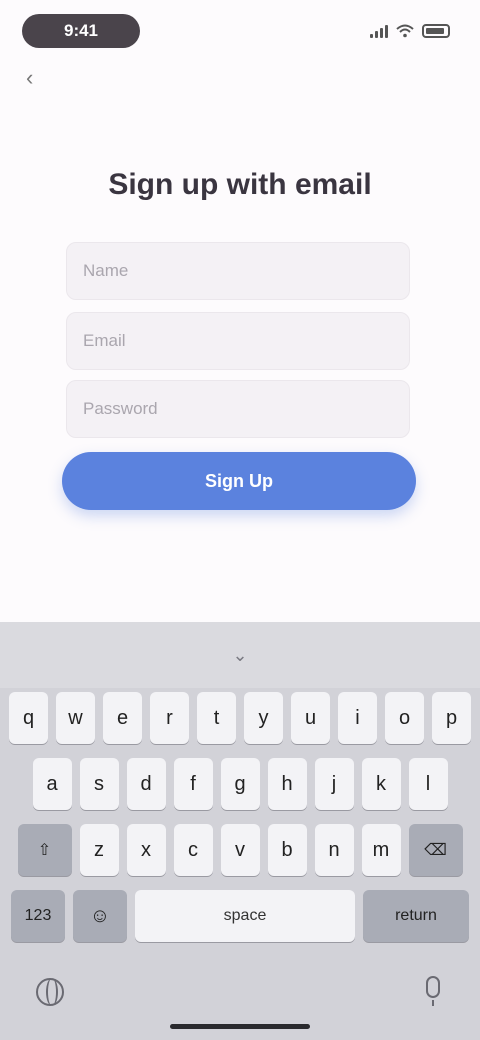 The height and width of the screenshot is (1040, 480). What do you see at coordinates (436, 31) in the screenshot?
I see `battery-icon` at bounding box center [436, 31].